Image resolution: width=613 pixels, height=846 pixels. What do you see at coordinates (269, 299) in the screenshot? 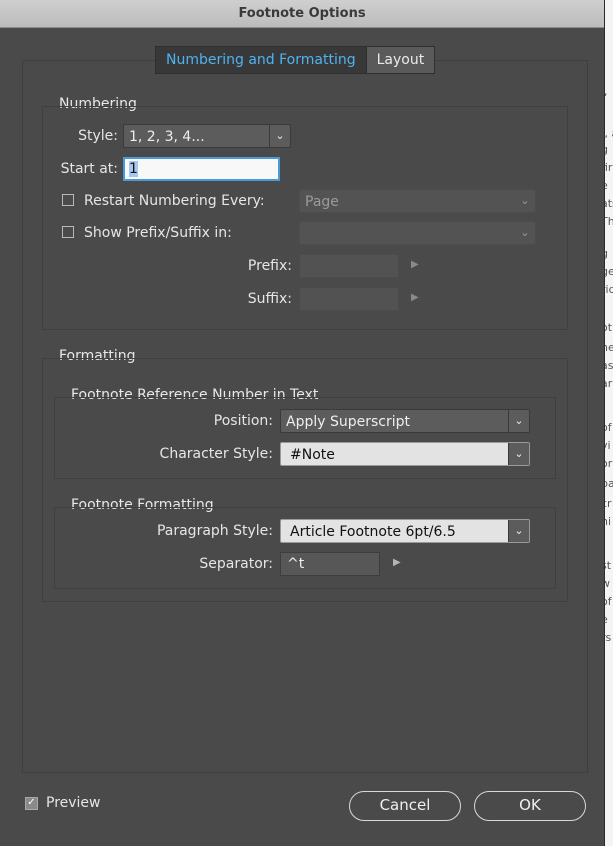
I see `suffix-label: Suffix:` at bounding box center [269, 299].